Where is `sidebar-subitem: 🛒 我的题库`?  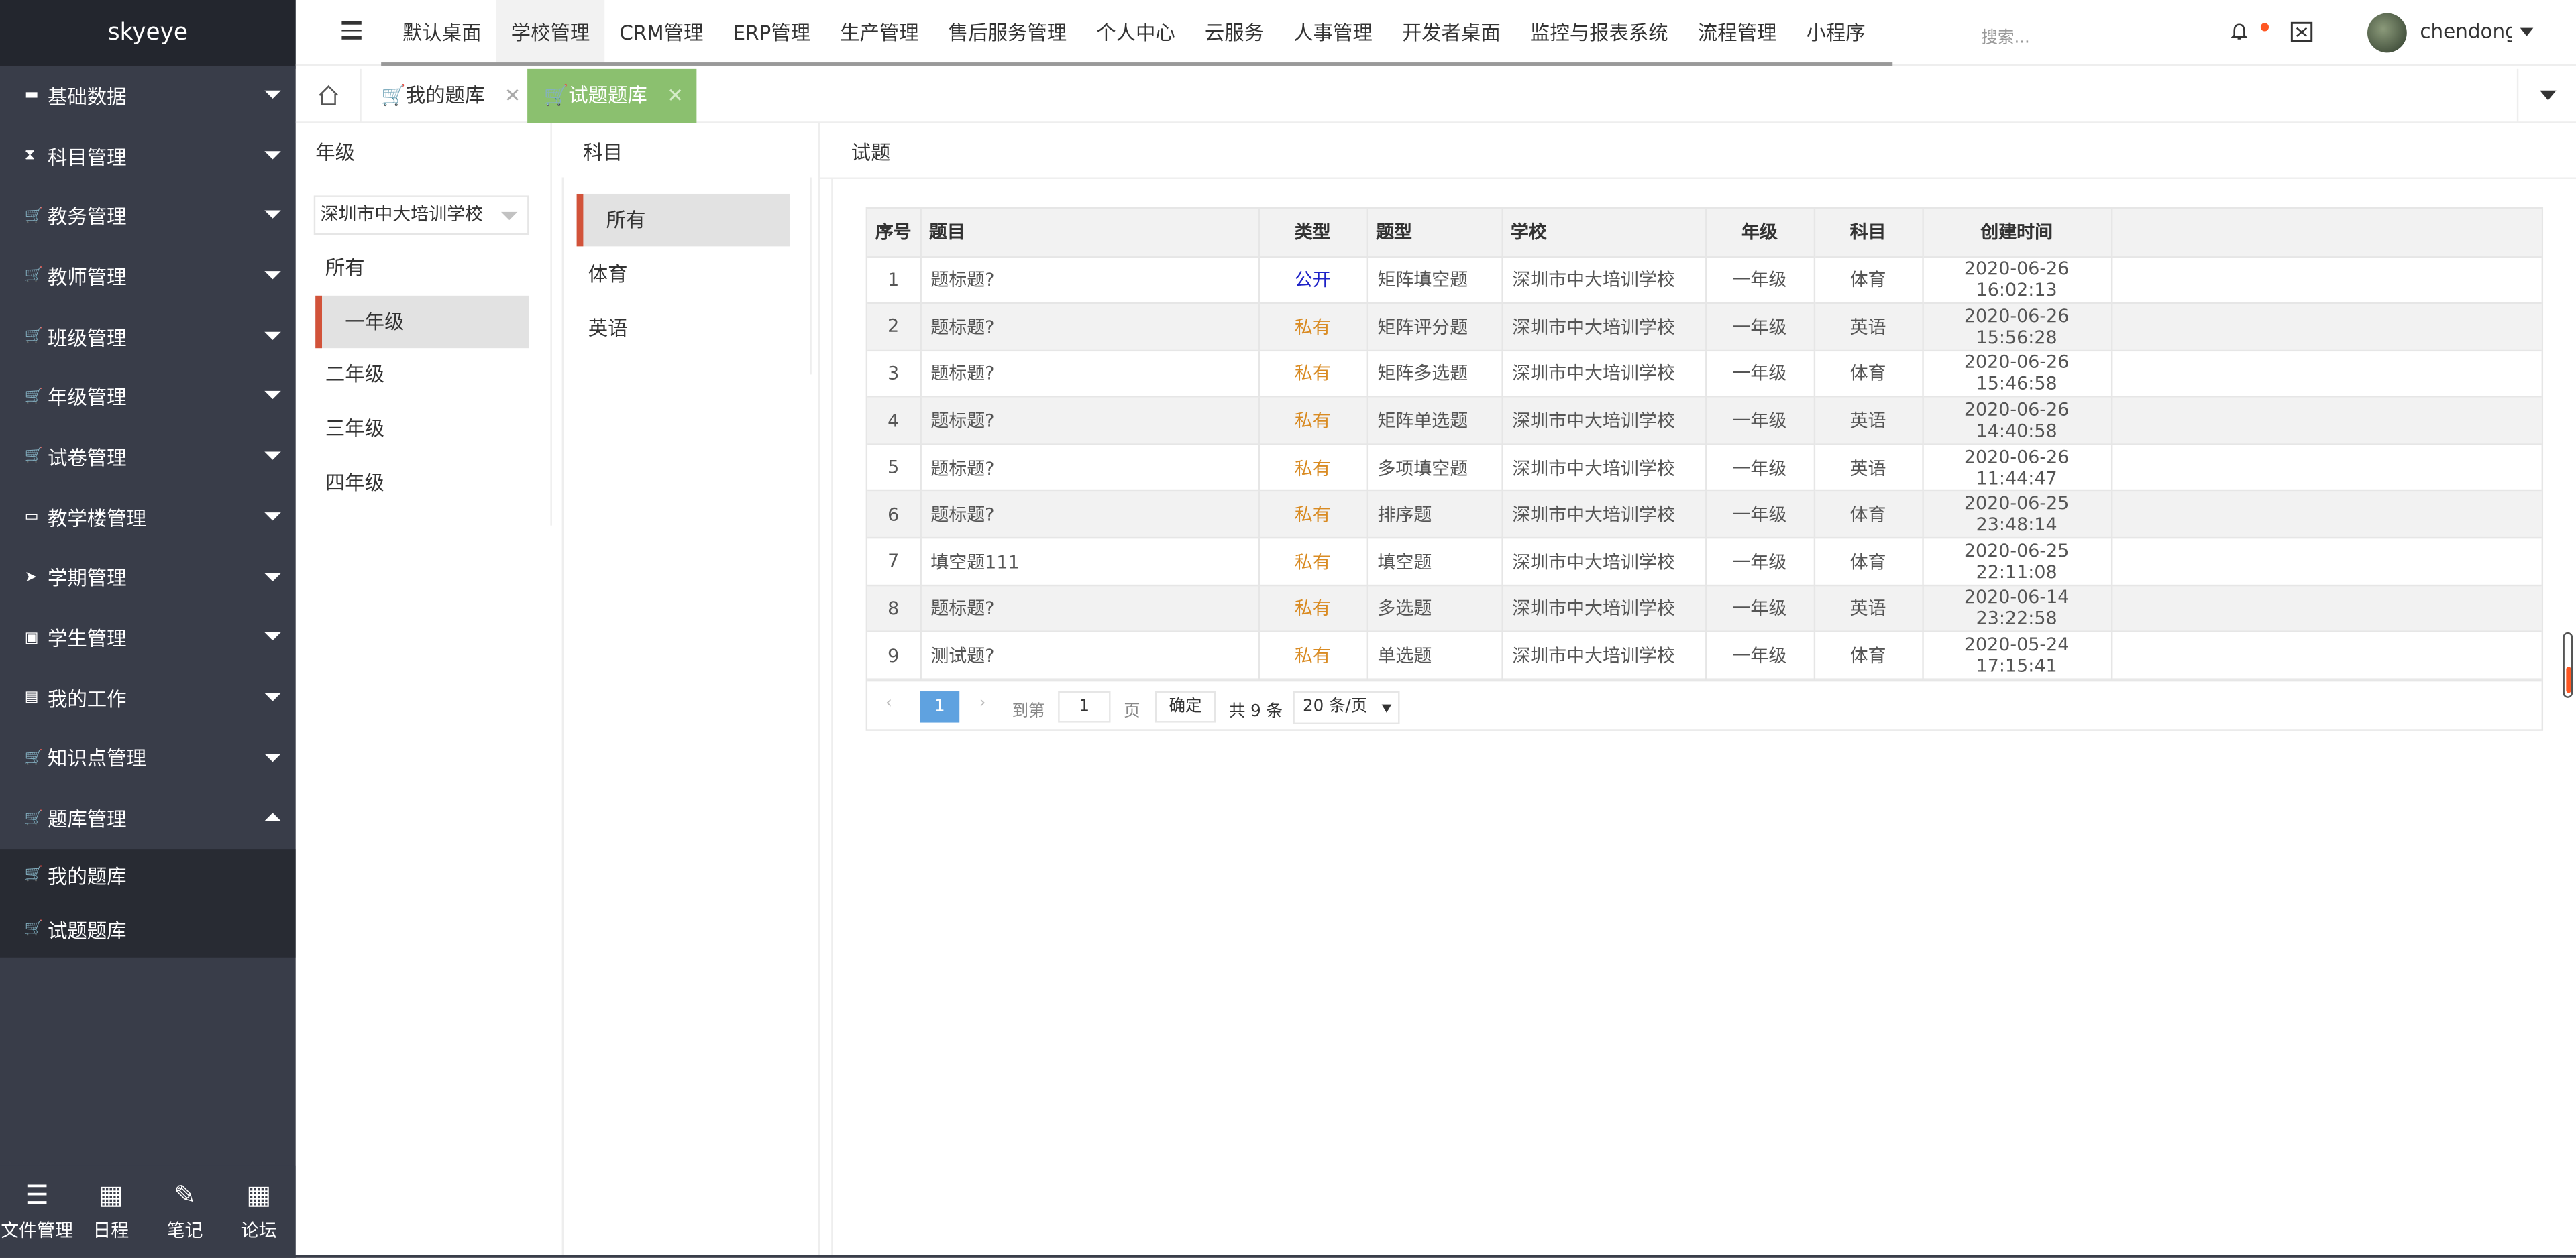
sidebar-subitem: 🛒 我的题库 is located at coordinates (148, 876).